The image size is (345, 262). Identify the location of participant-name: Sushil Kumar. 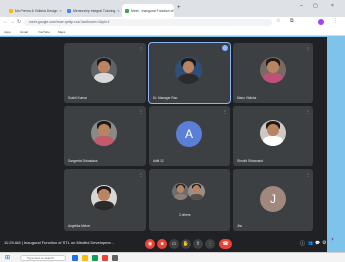
(77, 98).